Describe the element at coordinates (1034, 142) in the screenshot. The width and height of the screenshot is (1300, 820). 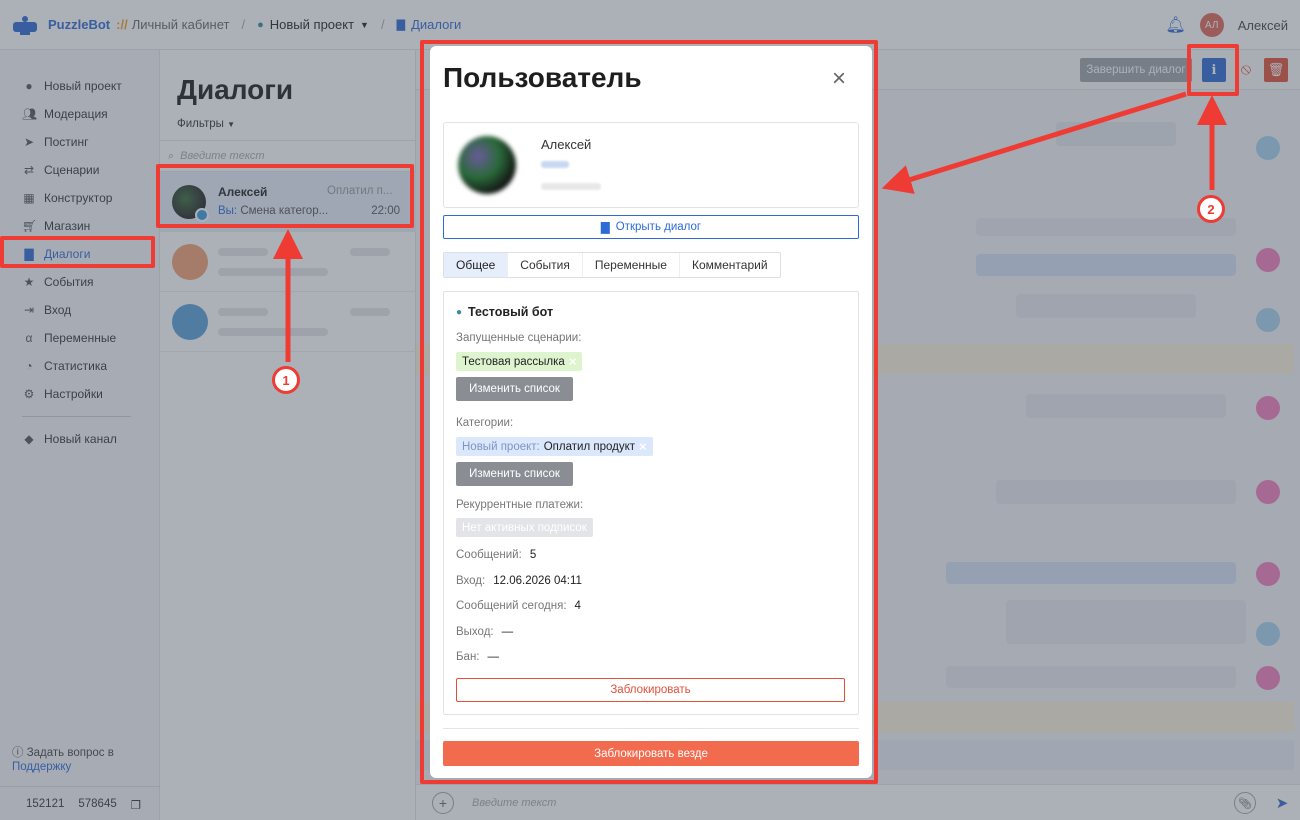
I see `arrow-to-modal` at that location.